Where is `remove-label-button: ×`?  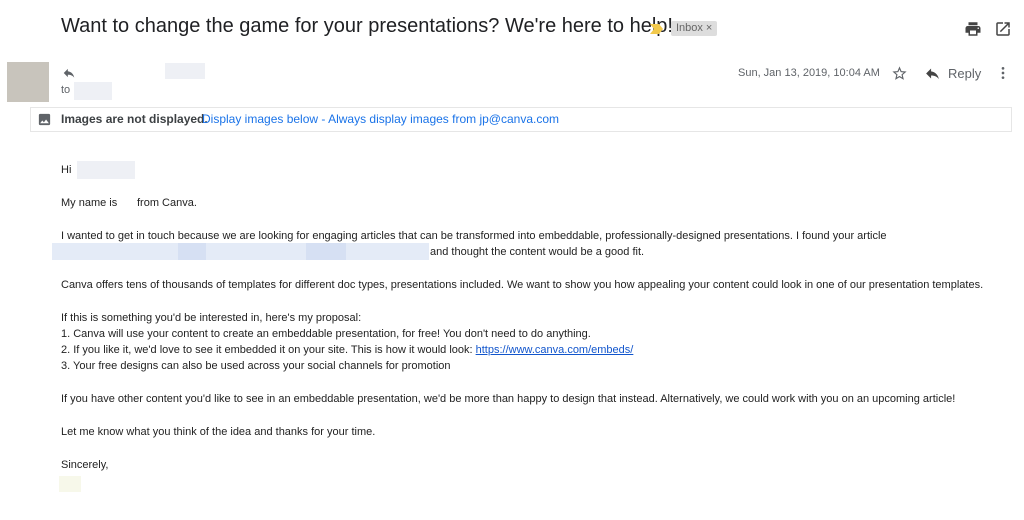 remove-label-button: × is located at coordinates (709, 28).